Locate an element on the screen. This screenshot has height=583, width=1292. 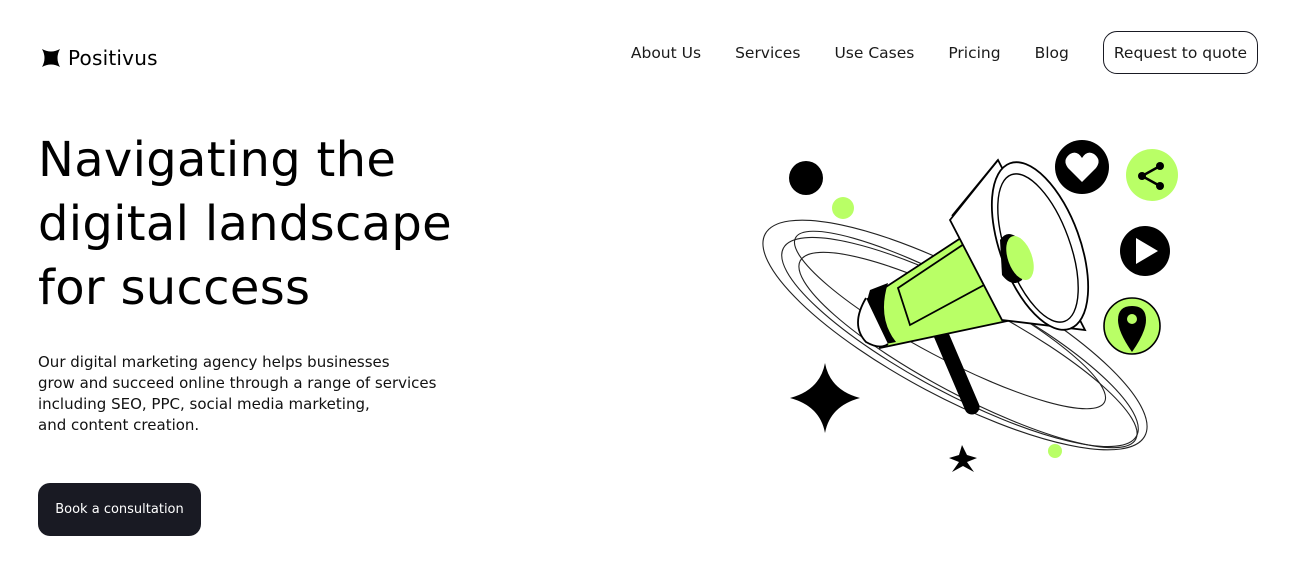
play-icon is located at coordinates (1145, 251).